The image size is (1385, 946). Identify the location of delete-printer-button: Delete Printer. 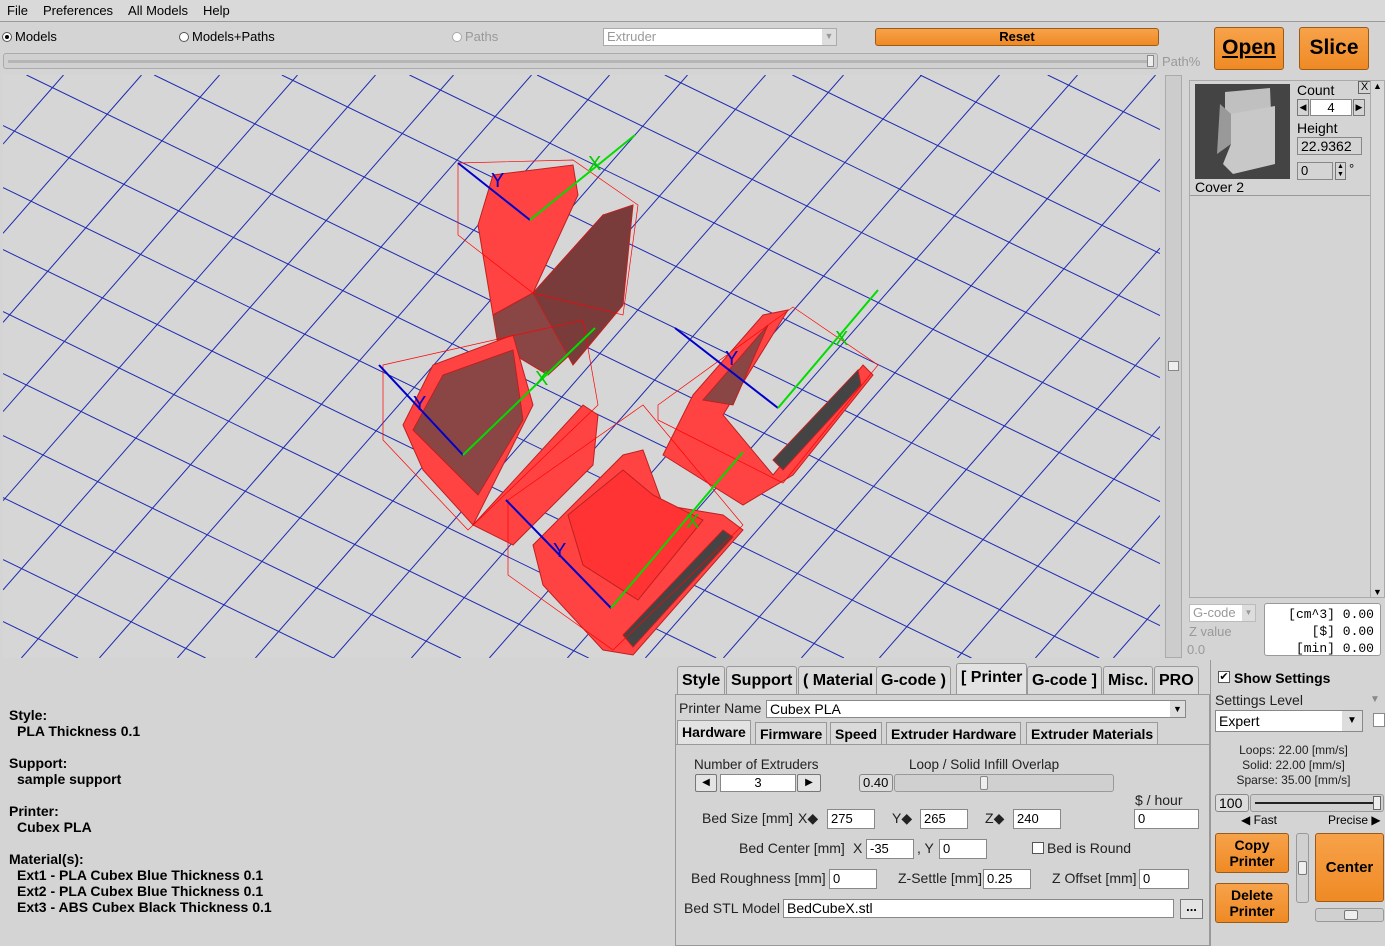
(1252, 903).